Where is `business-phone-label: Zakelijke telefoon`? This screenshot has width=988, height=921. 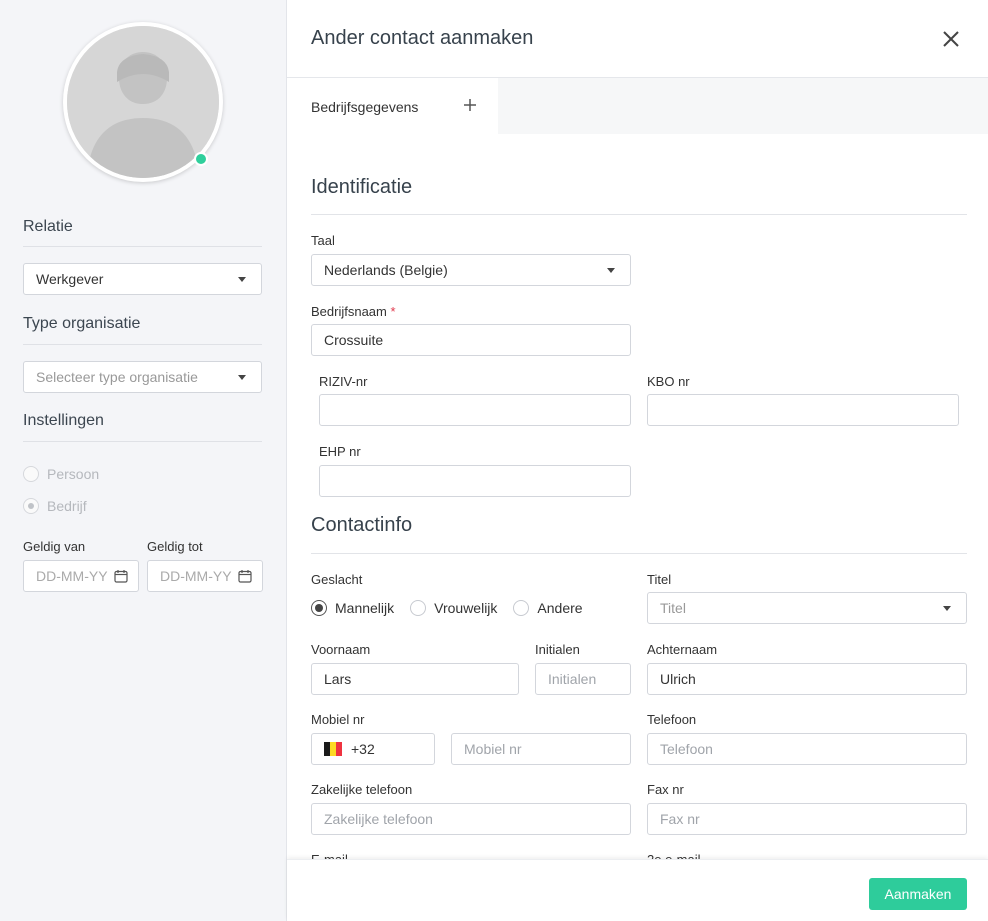
business-phone-label: Zakelijke telefoon is located at coordinates (362, 789).